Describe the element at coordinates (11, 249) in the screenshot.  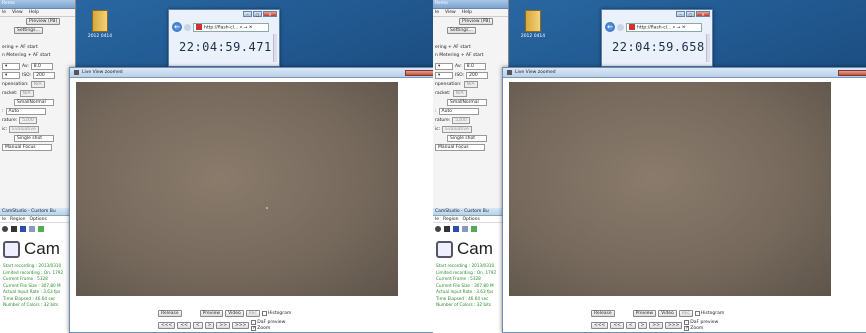
I see `camstudio-logo-icon` at that location.